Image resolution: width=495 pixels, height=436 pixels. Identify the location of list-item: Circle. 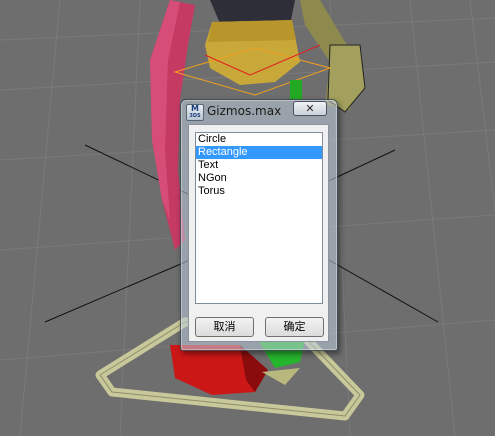
(259, 139).